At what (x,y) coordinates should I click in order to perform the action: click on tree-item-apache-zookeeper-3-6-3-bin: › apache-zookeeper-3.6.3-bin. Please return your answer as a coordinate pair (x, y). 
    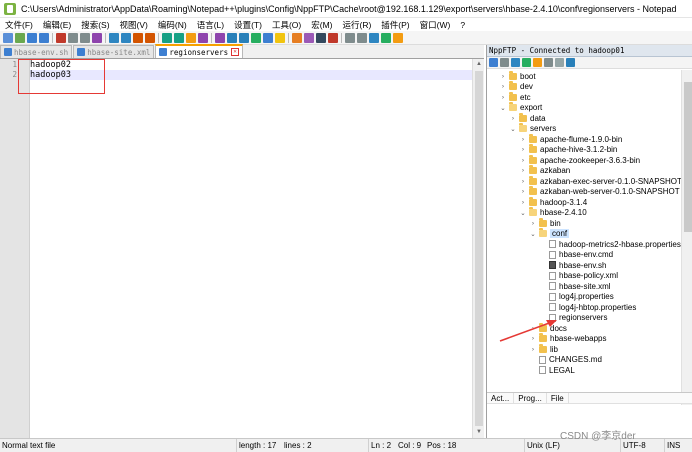
    Looking at the image, I should click on (579, 160).